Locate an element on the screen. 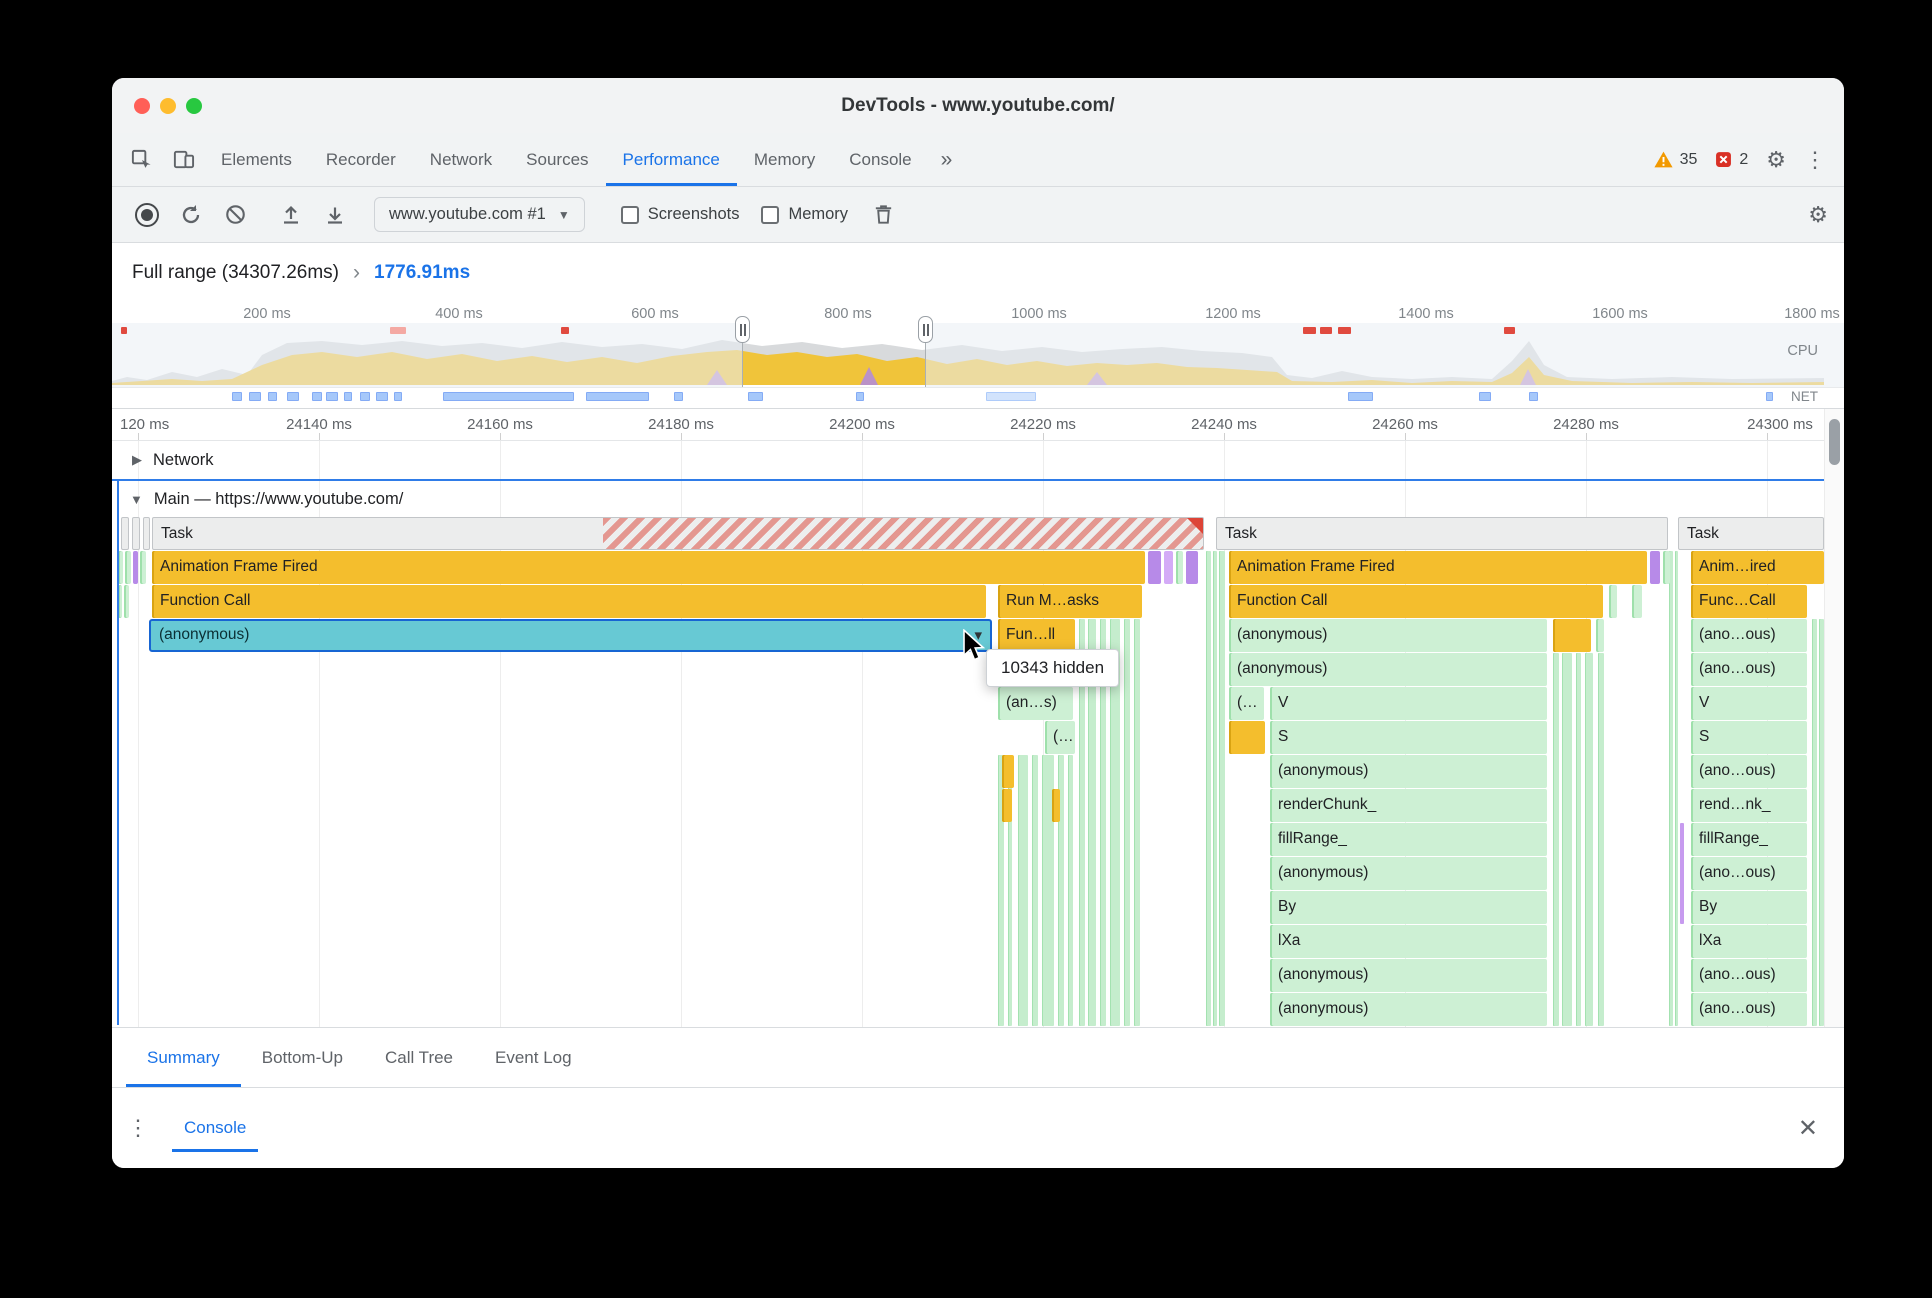 The height and width of the screenshot is (1298, 1932). flame-bar-run-m-asks: Run M…asks is located at coordinates (1070, 601).